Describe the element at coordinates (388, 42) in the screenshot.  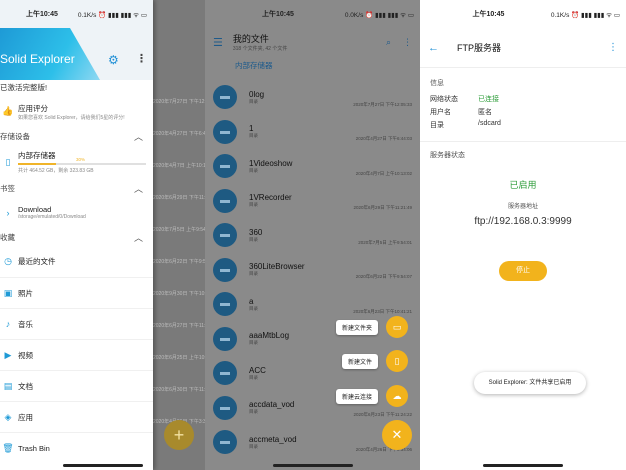
I see `search-icon: ⌕` at that location.